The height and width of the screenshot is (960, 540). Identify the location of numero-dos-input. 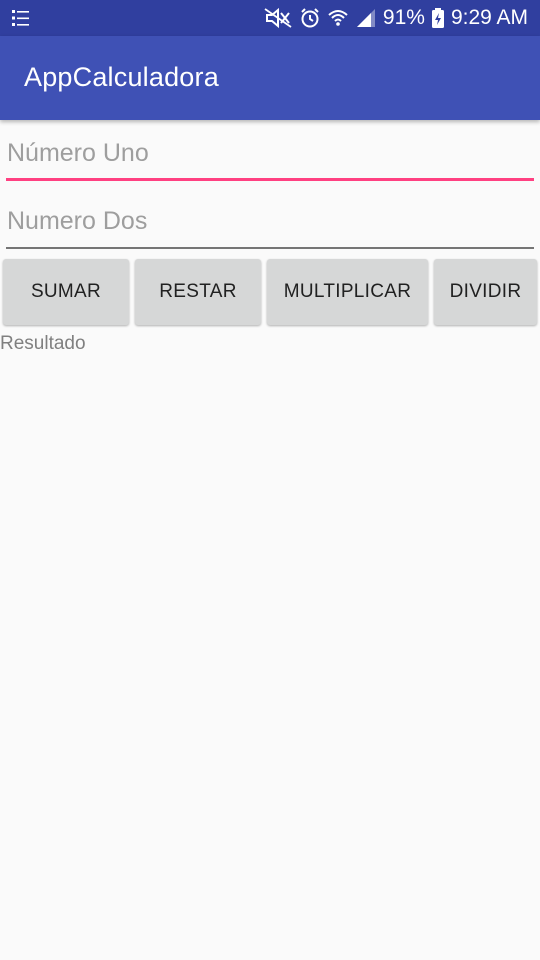
(270, 221).